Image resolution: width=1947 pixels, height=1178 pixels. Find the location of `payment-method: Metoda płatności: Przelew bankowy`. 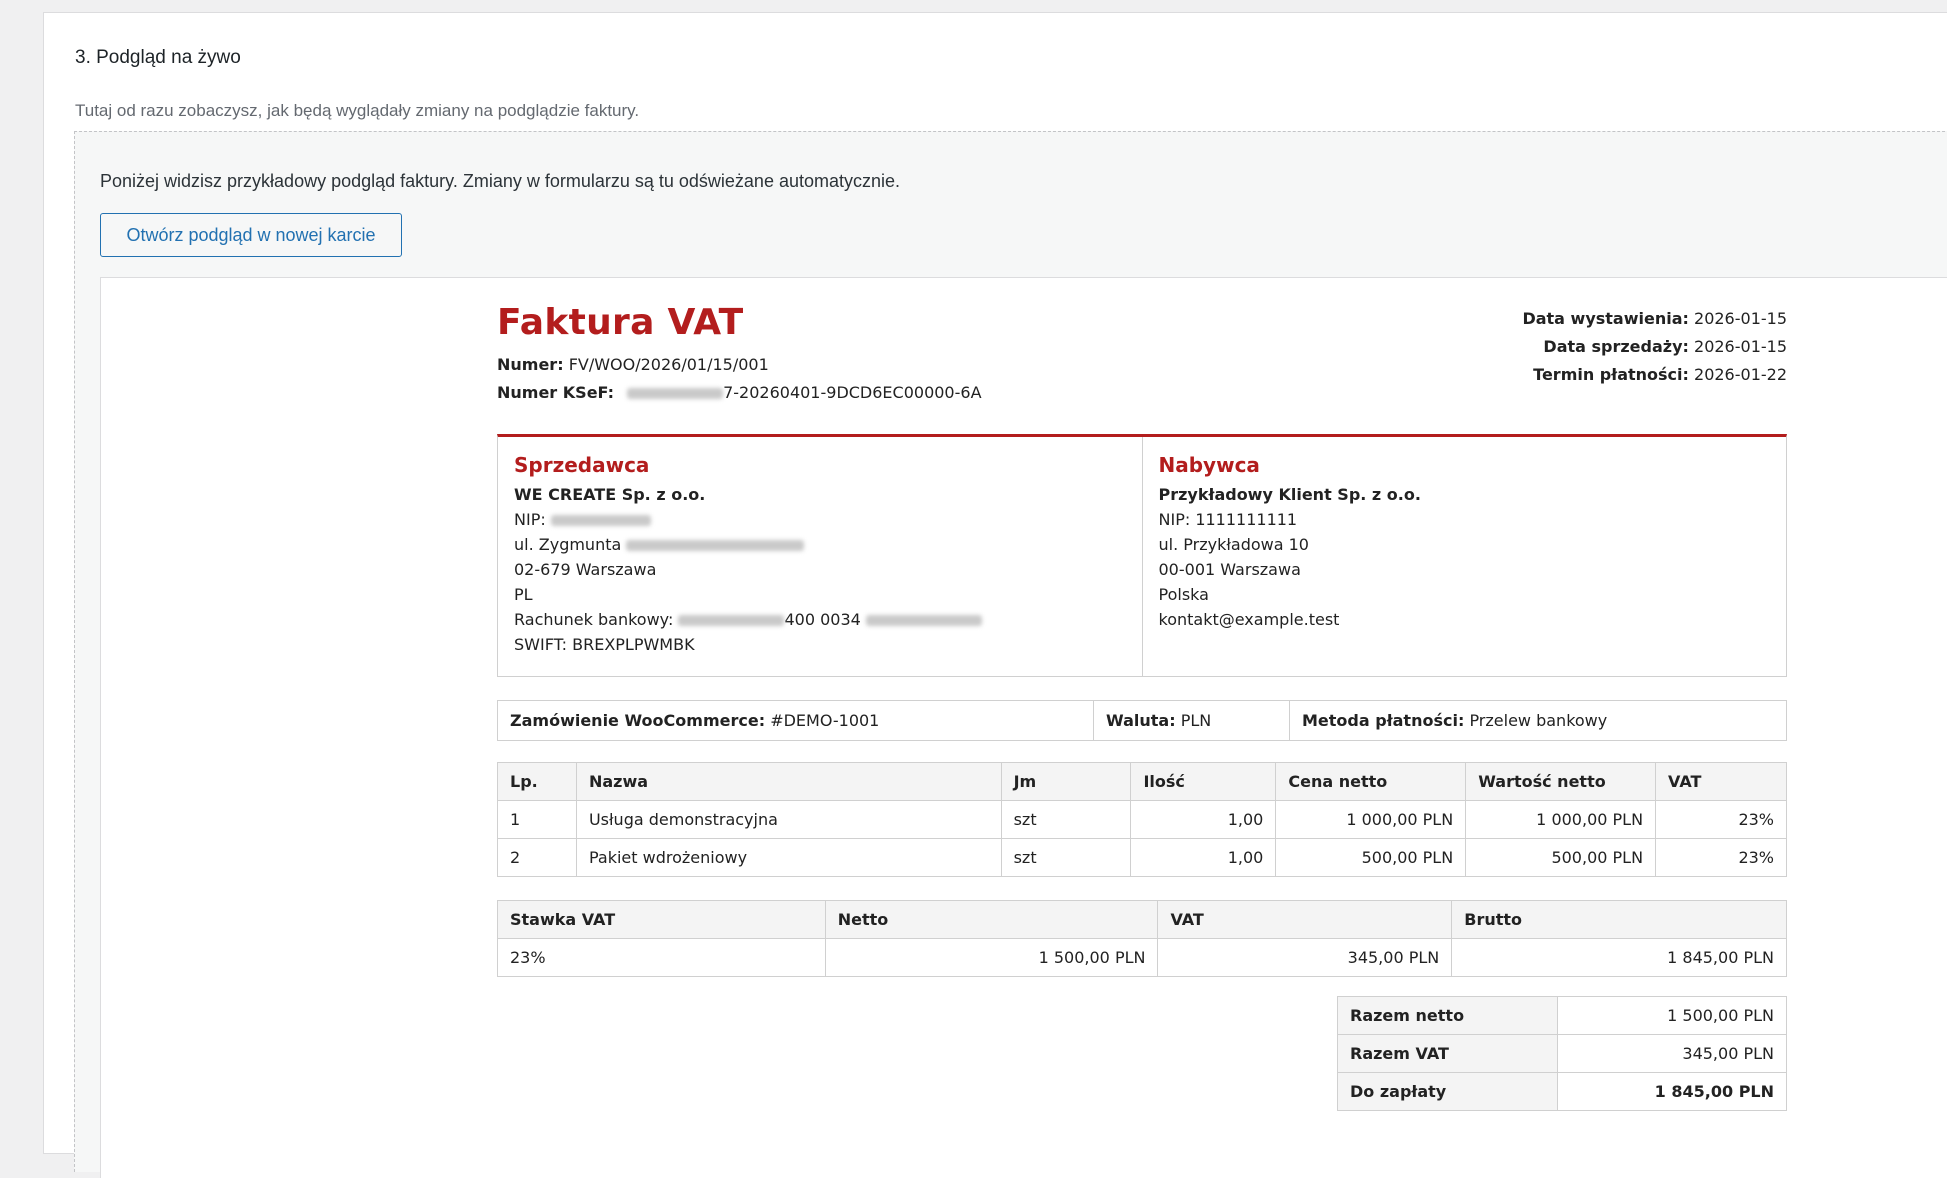

payment-method: Metoda płatności: Przelew bankowy is located at coordinates (1537, 720).